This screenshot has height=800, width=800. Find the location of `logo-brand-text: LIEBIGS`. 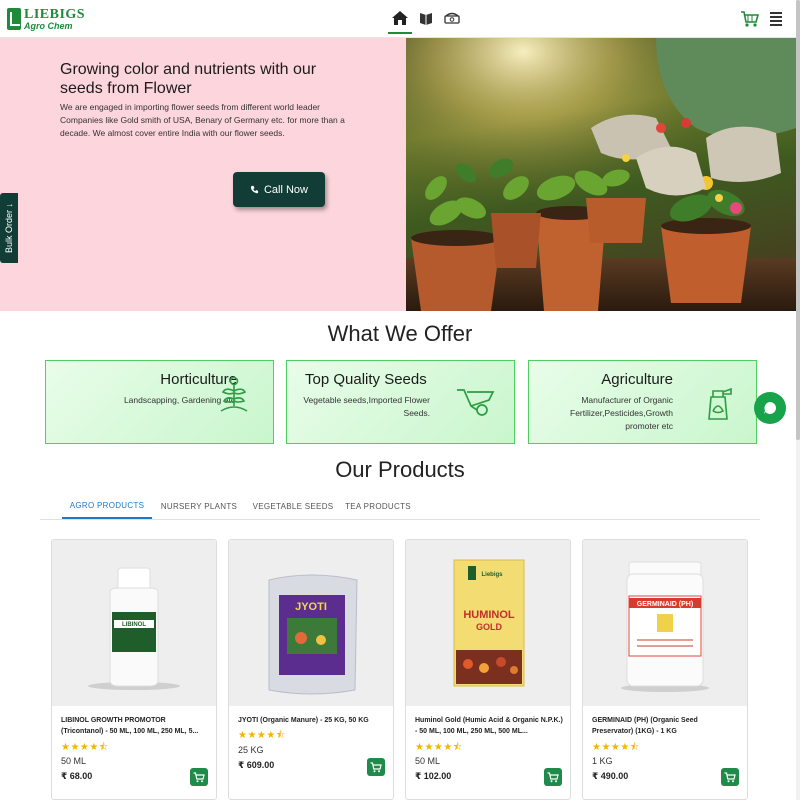

logo-brand-text: LIEBIGS is located at coordinates (55, 14).